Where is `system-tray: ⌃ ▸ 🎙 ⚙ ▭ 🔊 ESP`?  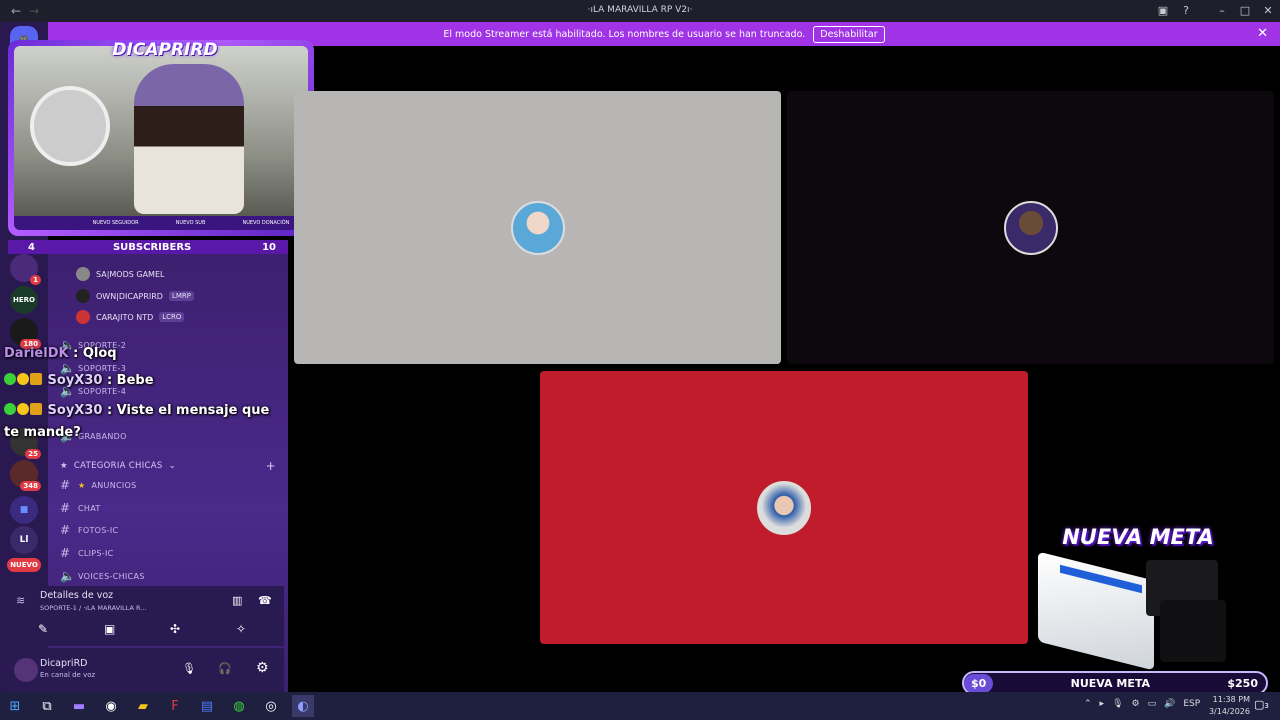 system-tray: ⌃ ▸ 🎙 ⚙ ▭ 🔊 ESP is located at coordinates (1142, 704).